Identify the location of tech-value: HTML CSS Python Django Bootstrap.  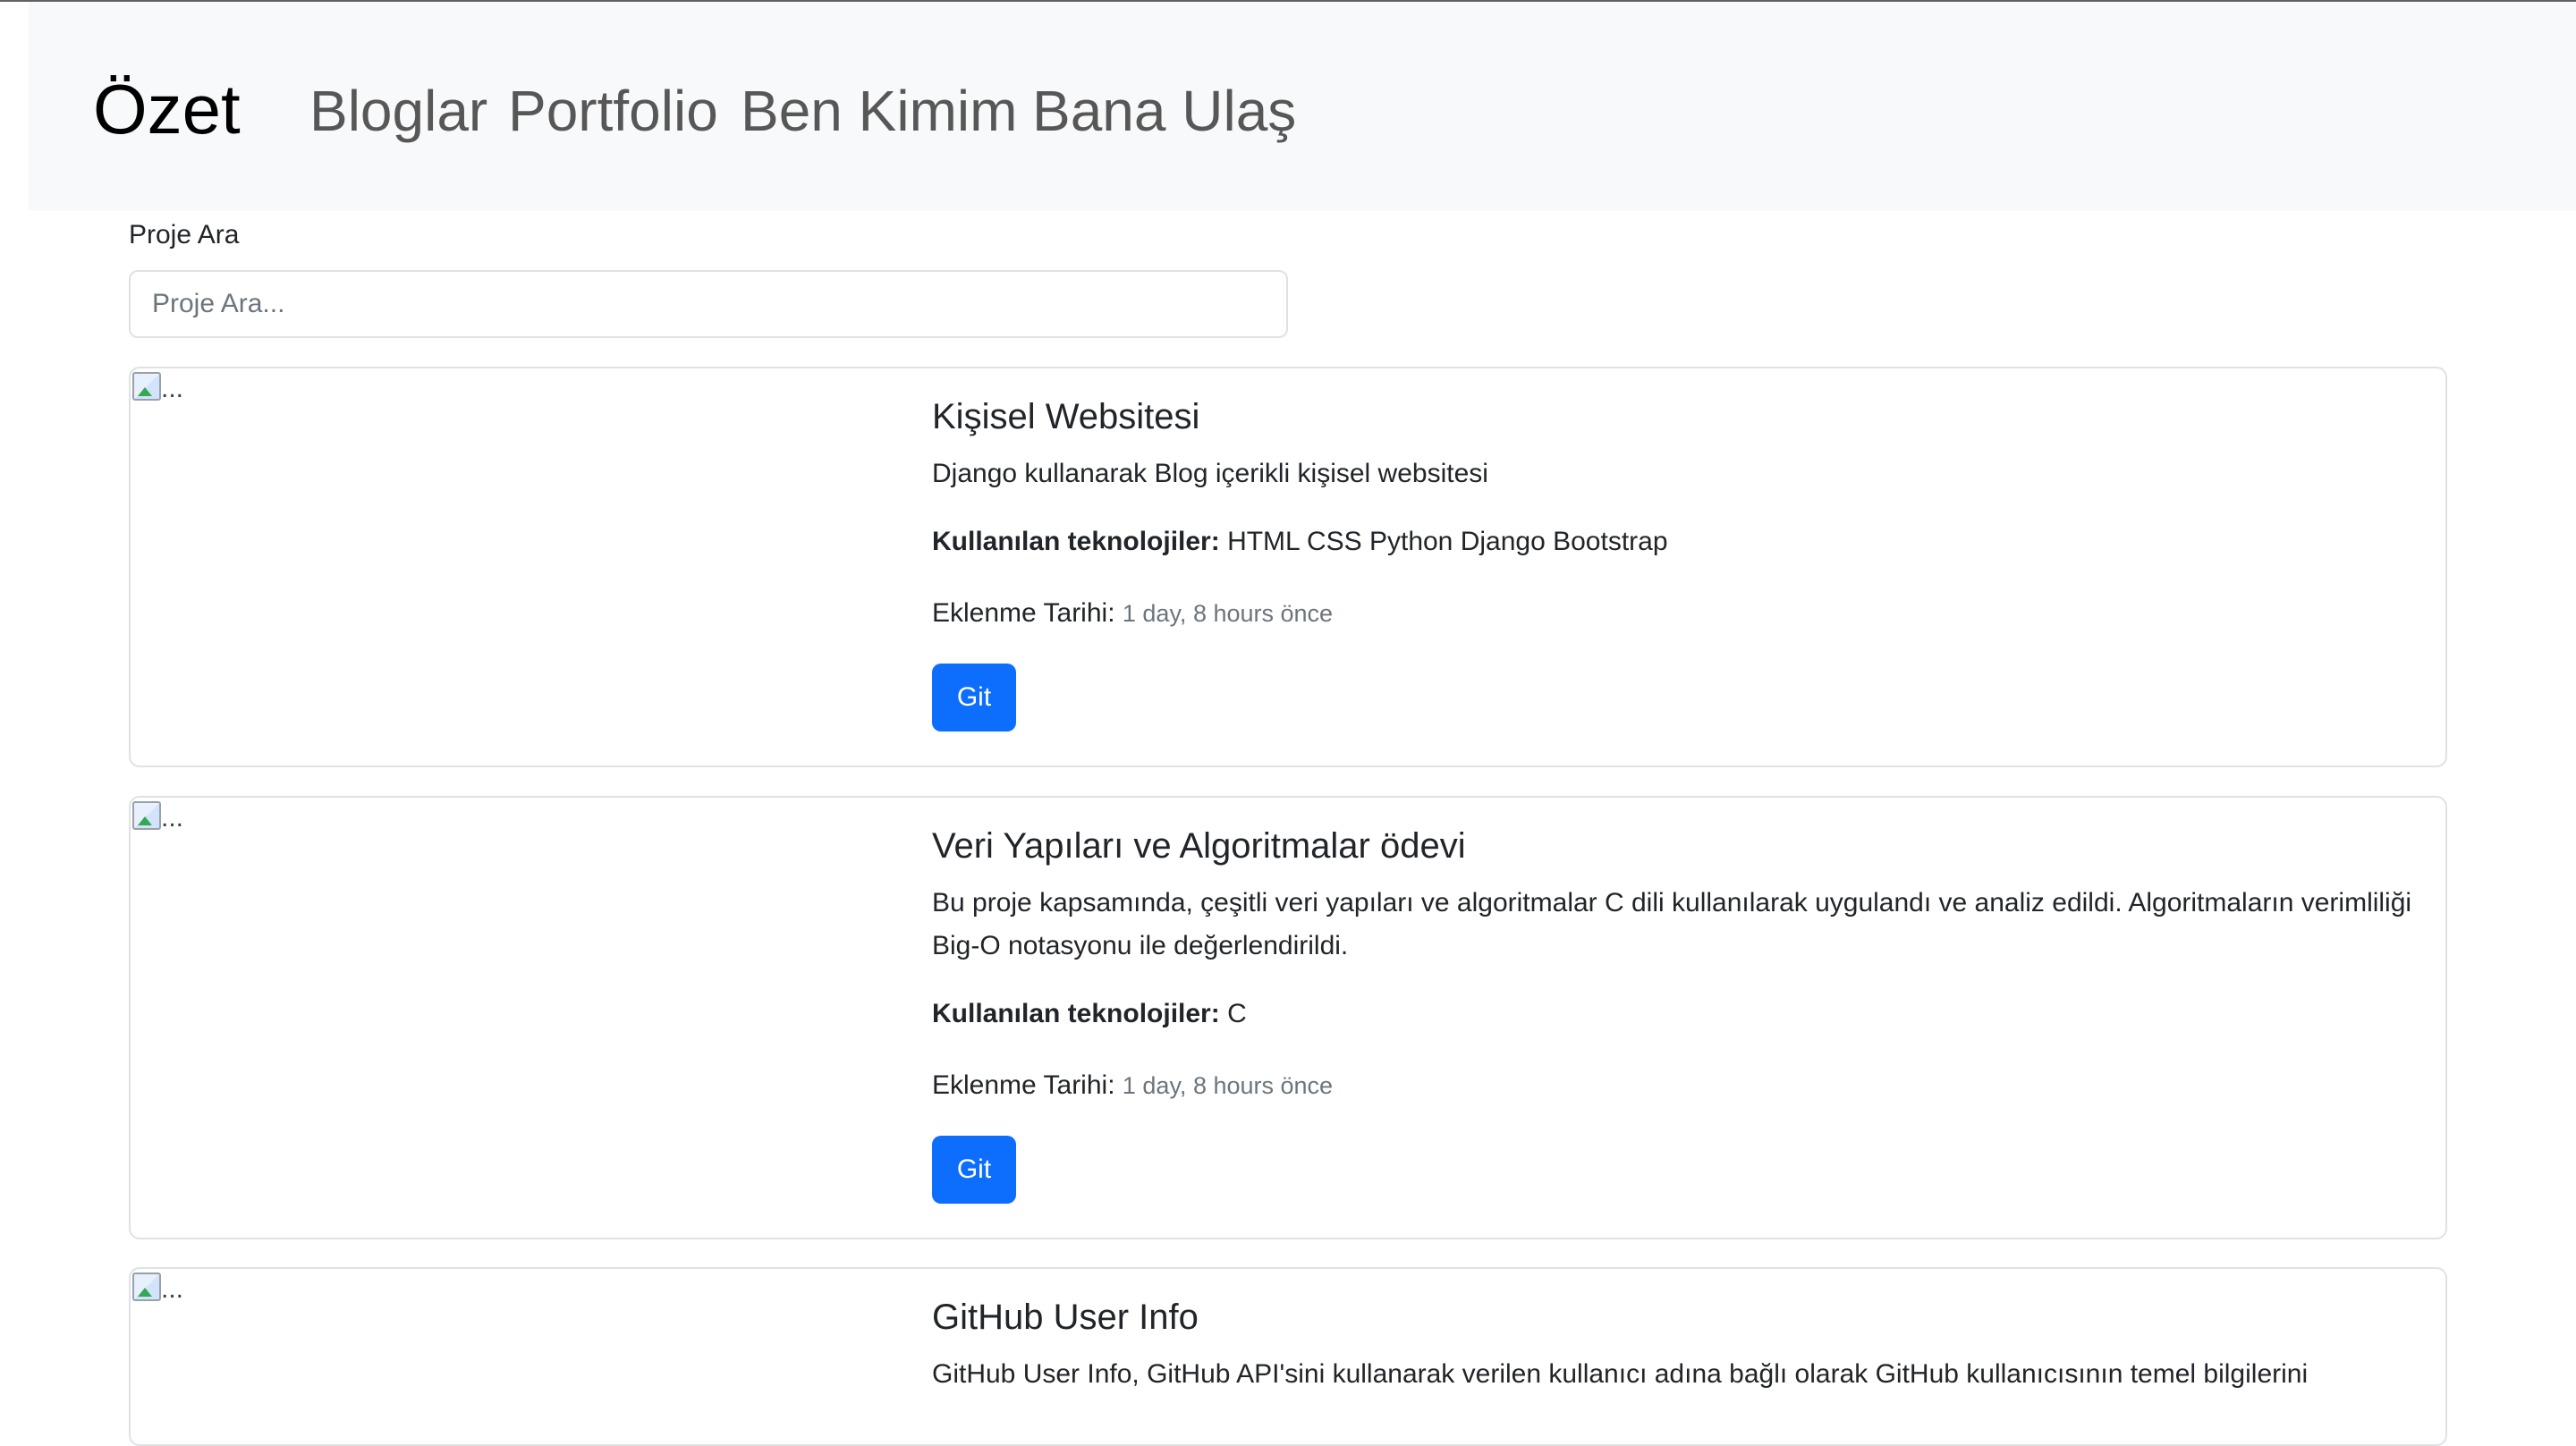
(1447, 541).